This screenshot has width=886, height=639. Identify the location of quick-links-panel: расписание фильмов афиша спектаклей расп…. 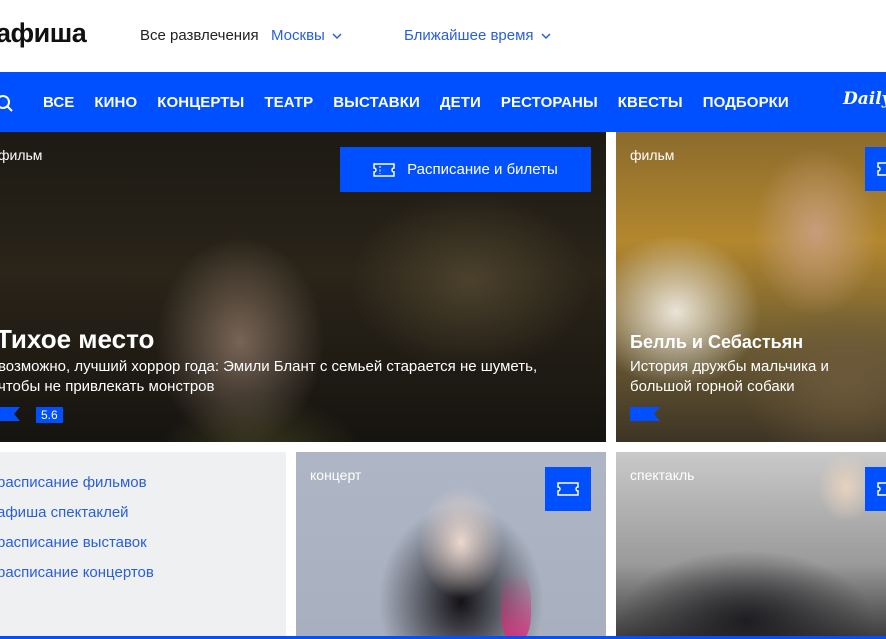
(143, 545).